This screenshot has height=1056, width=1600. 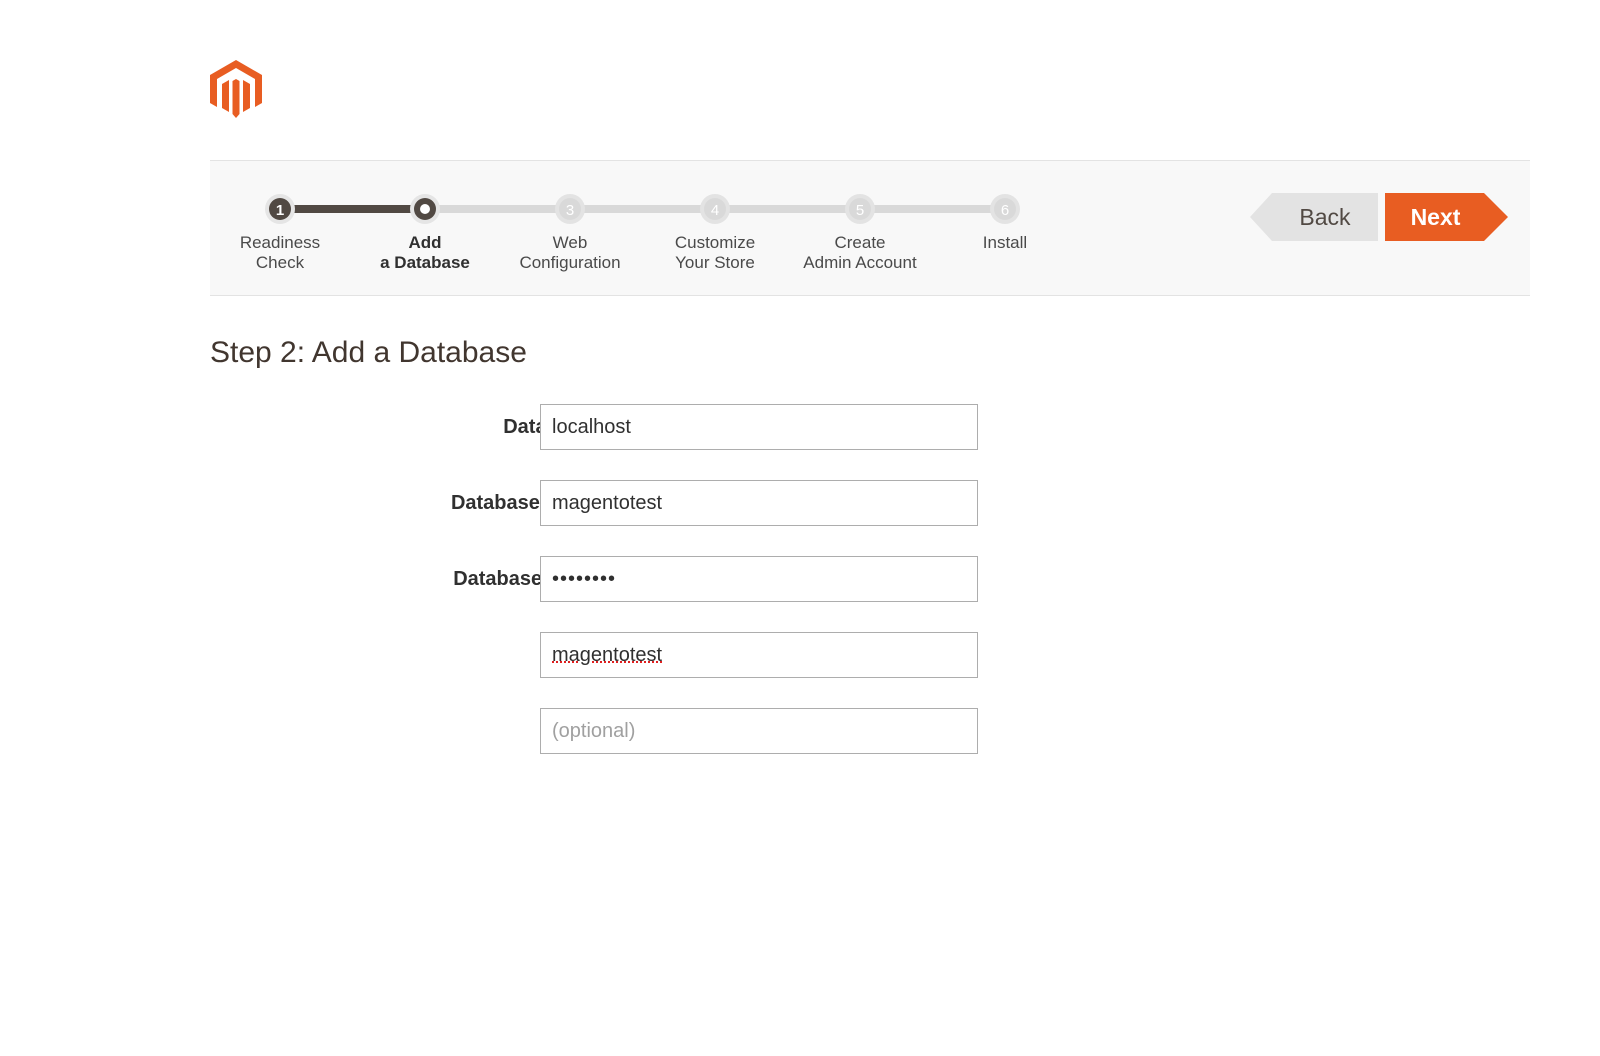 I want to click on step-marker-install: 6, so click(x=1005, y=209).